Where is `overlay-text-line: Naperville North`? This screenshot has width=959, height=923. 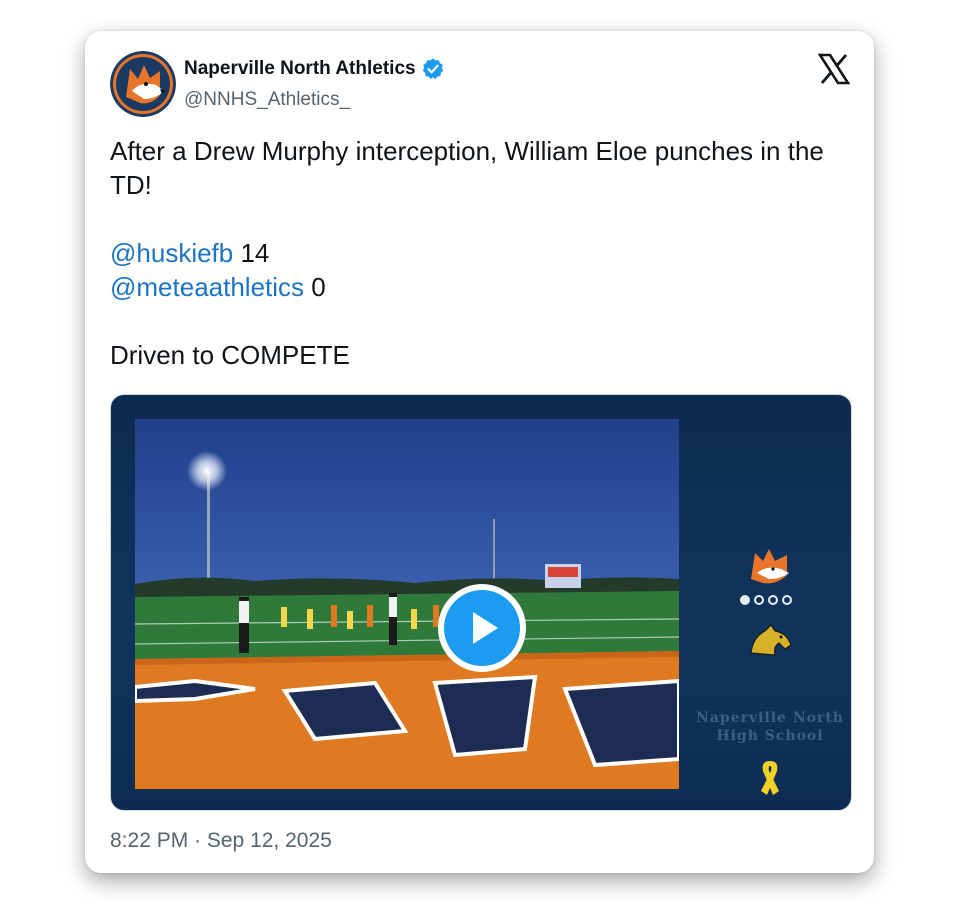
overlay-text-line: Naperville North is located at coordinates (770, 718).